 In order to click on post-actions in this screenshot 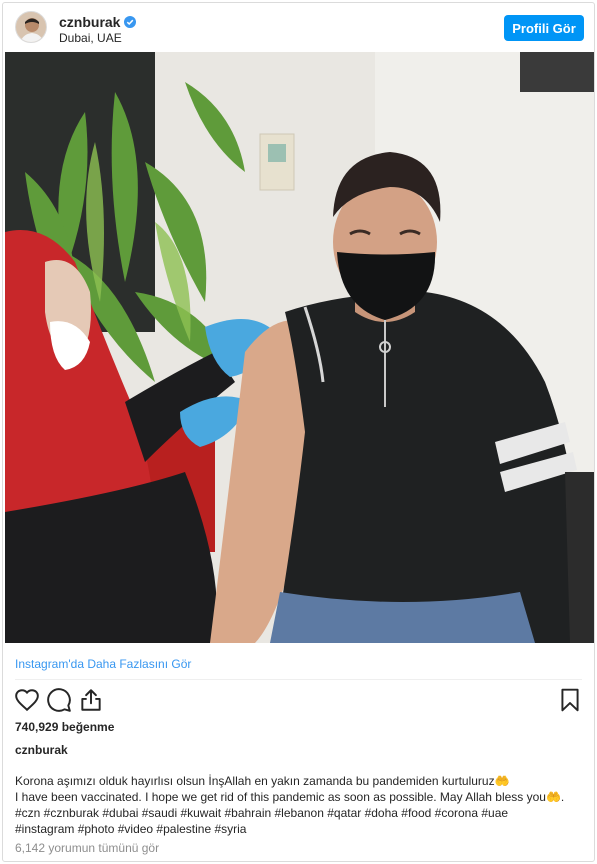, I will do `click(298, 701)`.